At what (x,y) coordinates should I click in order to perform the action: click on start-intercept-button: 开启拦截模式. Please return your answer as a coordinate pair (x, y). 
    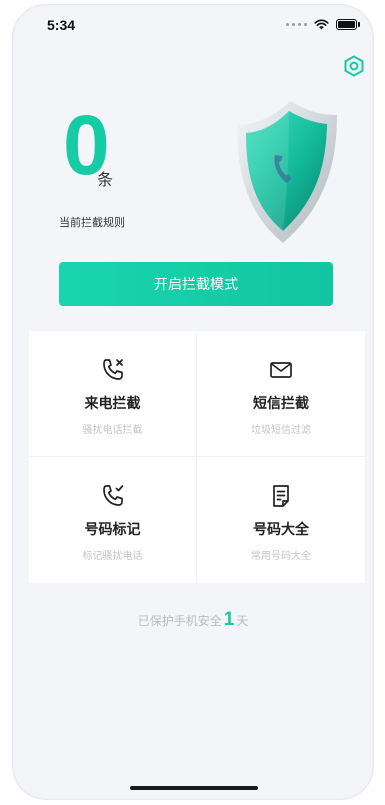
    Looking at the image, I should click on (196, 284).